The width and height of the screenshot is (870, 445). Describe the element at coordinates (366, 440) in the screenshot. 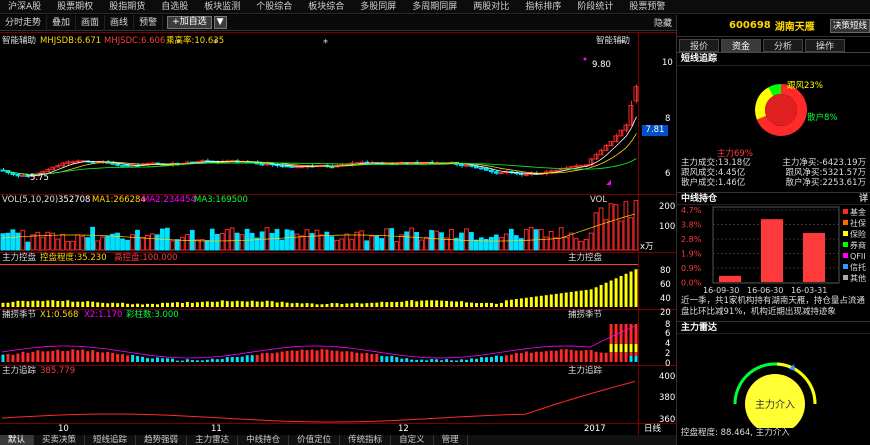

I see `bottom-tab: 传统指标` at that location.